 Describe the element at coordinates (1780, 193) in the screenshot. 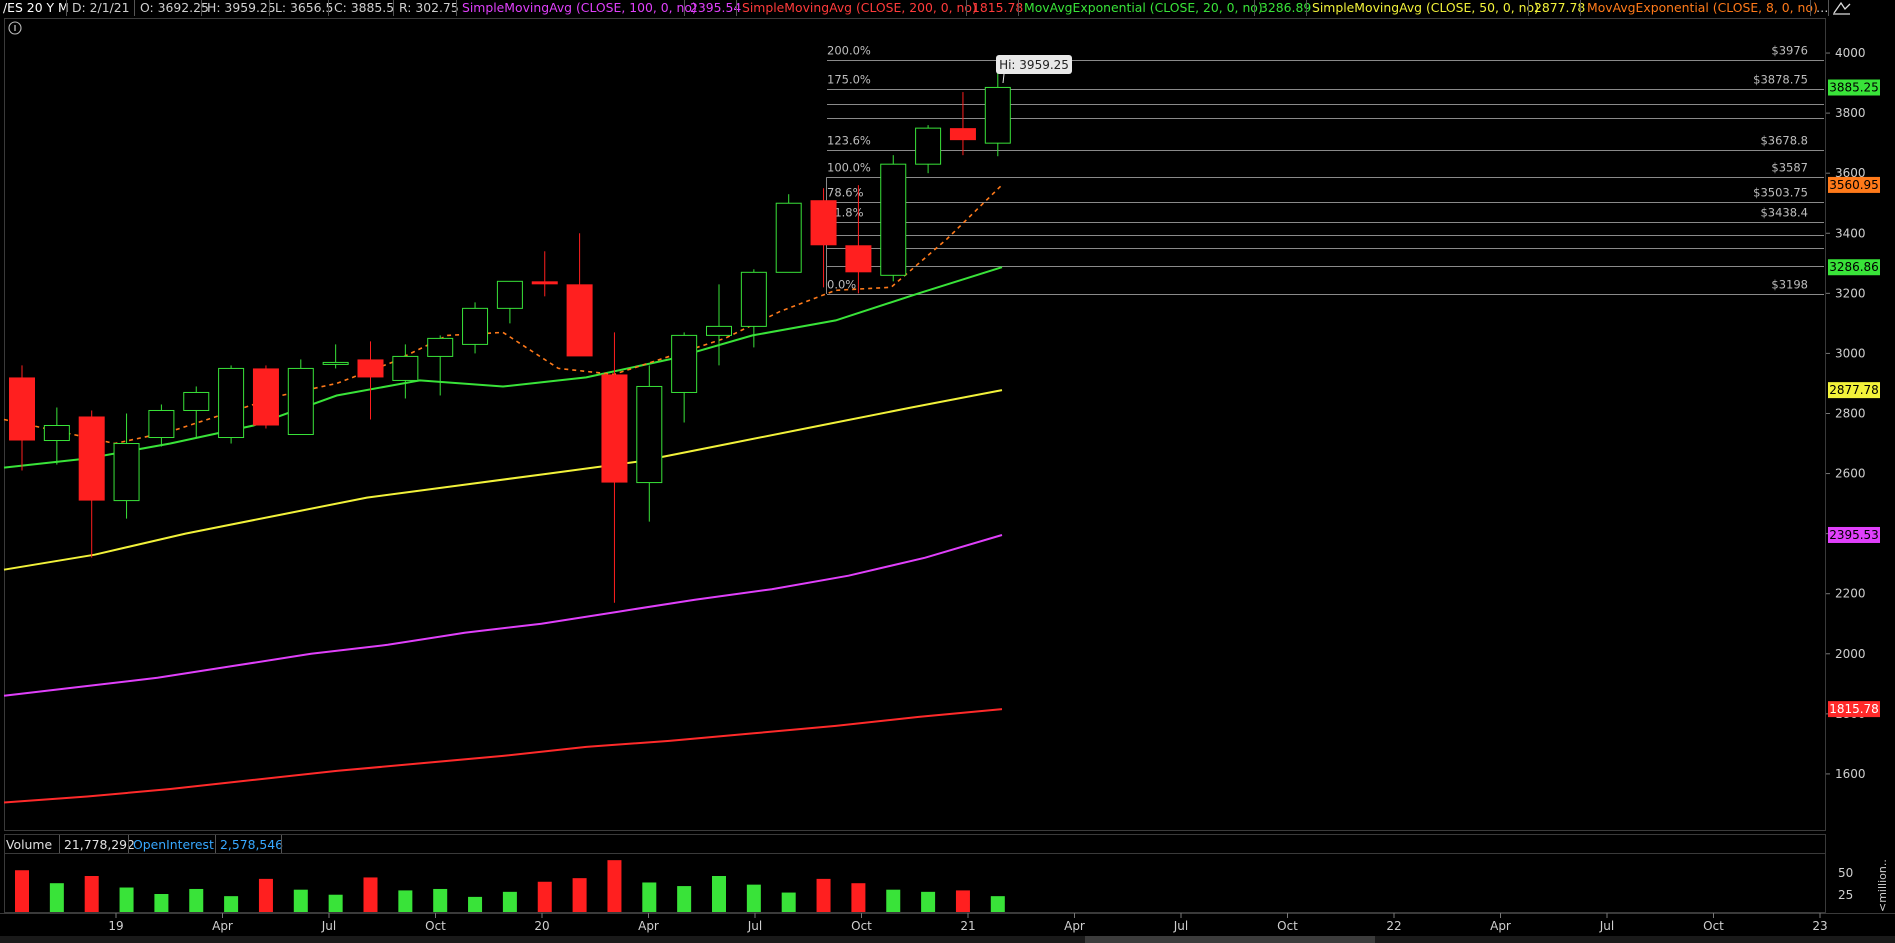

I see `fib-level-price: $3503.75` at that location.